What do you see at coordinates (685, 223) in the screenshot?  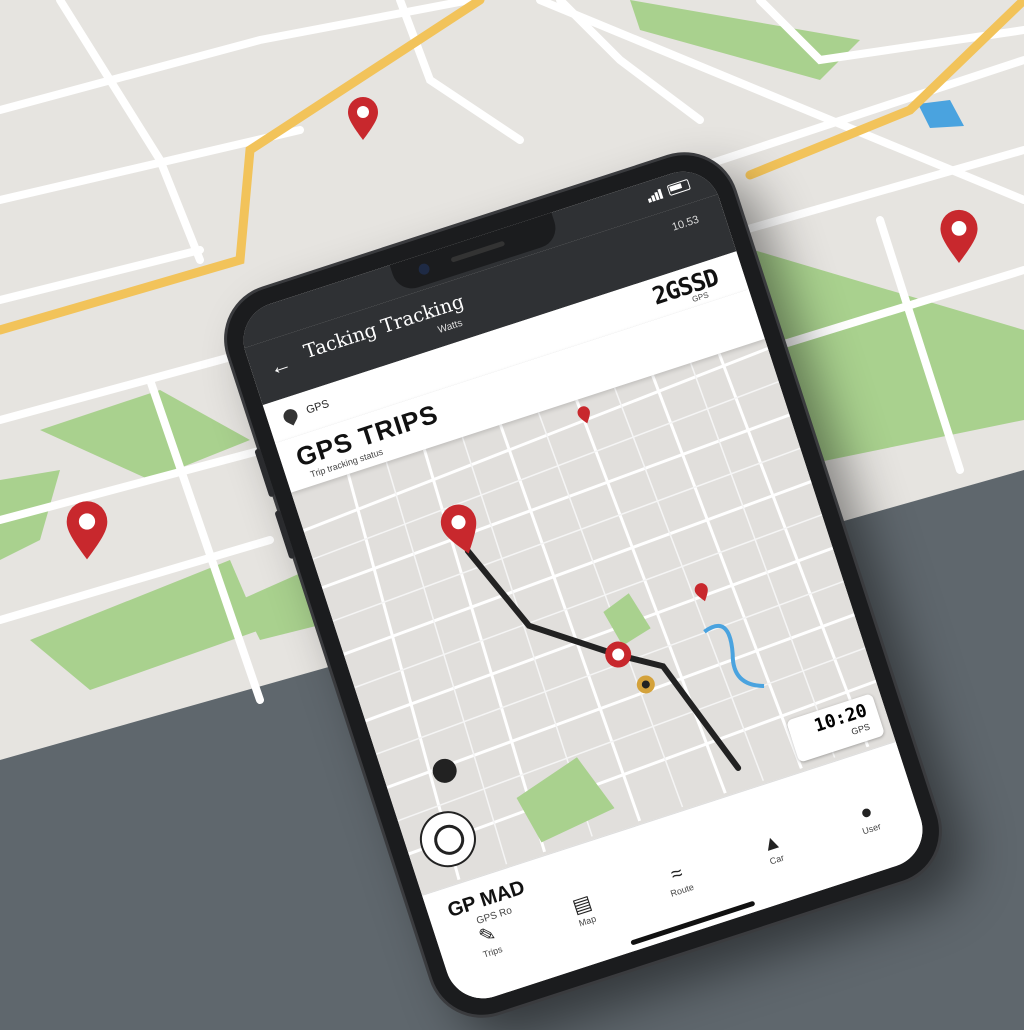 I see `app-time: 10.53` at bounding box center [685, 223].